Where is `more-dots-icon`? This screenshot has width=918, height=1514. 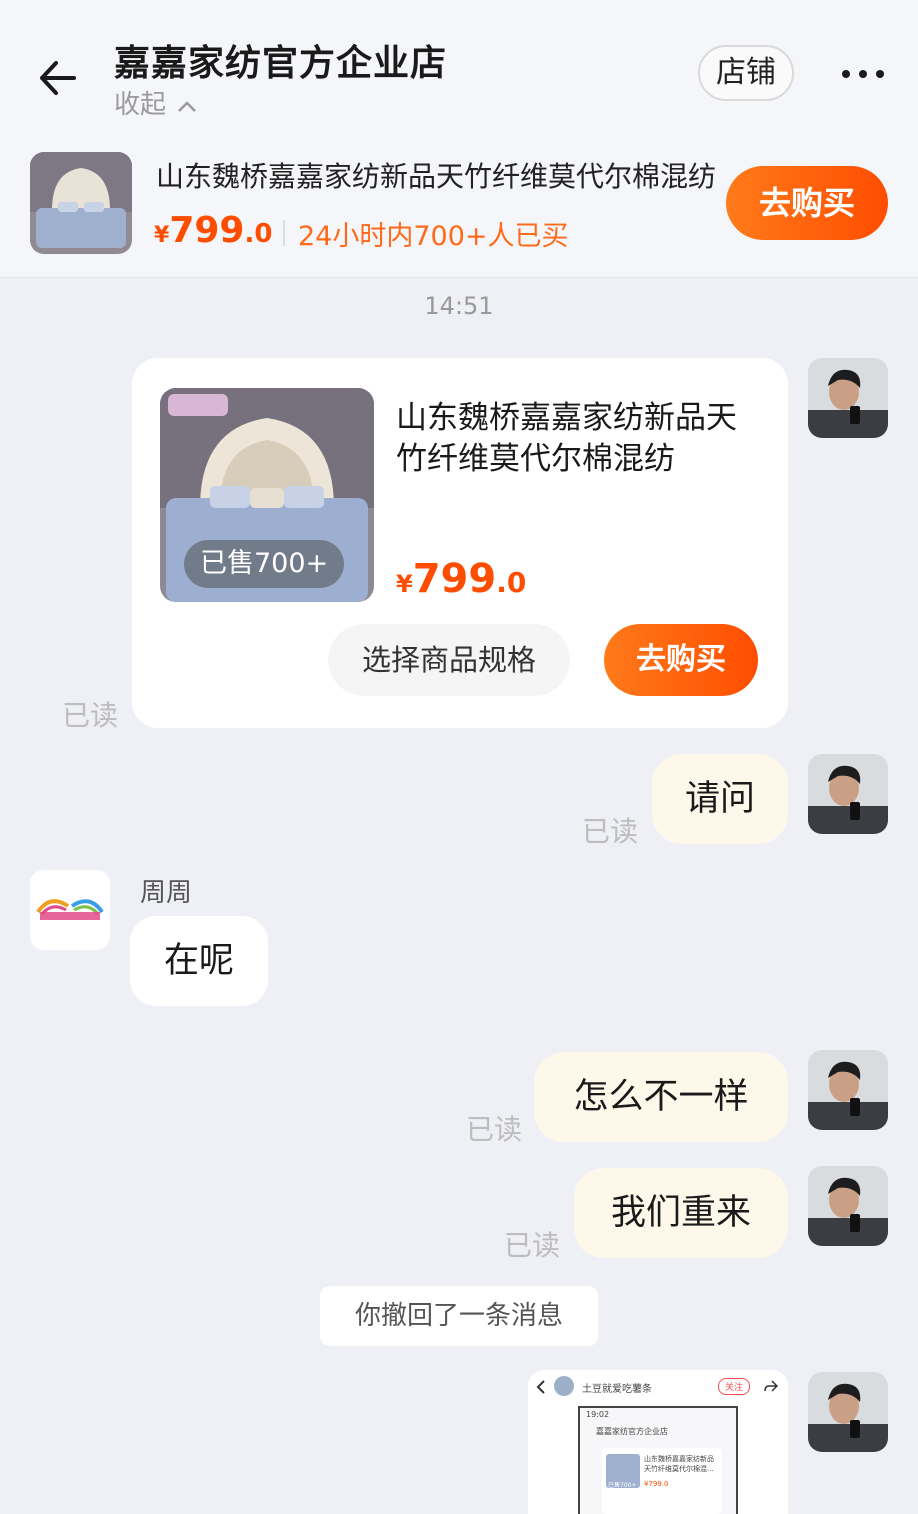 more-dots-icon is located at coordinates (863, 74).